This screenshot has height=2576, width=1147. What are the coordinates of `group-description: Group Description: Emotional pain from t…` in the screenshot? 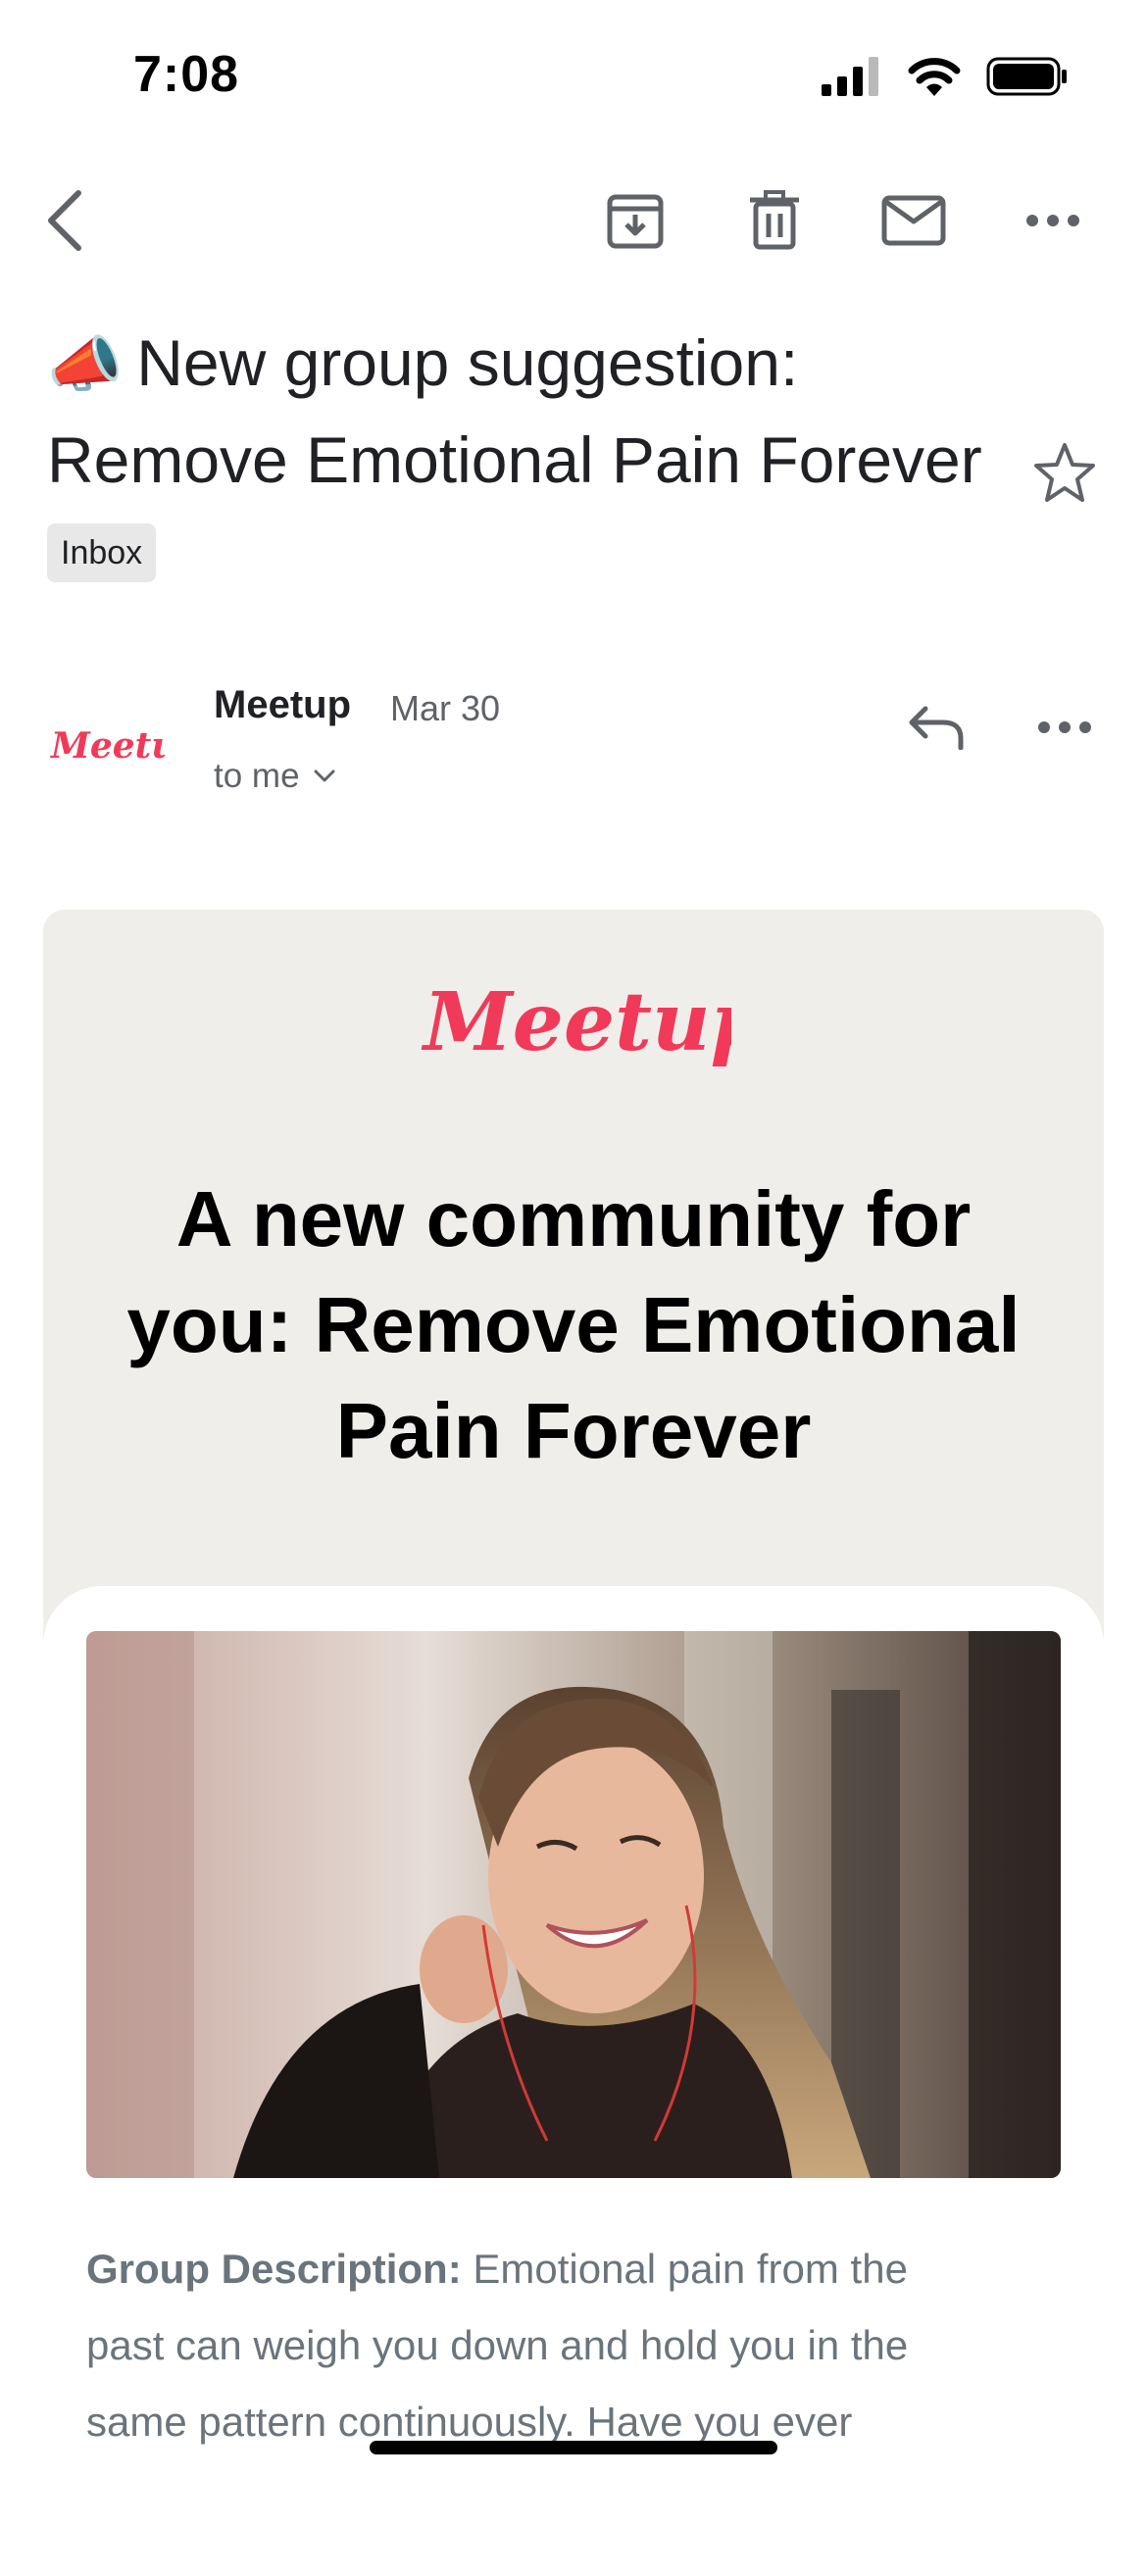 It's located at (576, 2345).